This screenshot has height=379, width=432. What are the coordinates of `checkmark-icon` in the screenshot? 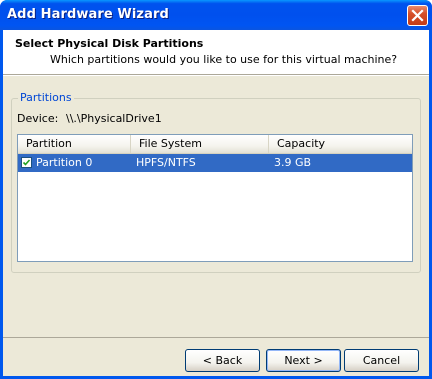 It's located at (26, 162).